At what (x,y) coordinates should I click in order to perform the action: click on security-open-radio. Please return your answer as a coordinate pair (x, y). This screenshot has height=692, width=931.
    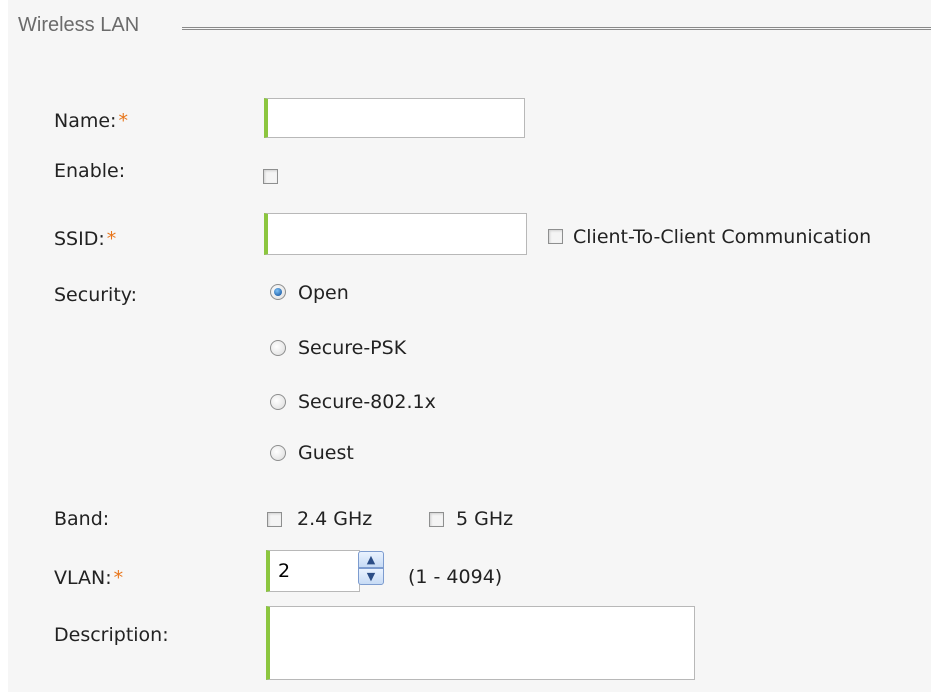
    Looking at the image, I should click on (278, 292).